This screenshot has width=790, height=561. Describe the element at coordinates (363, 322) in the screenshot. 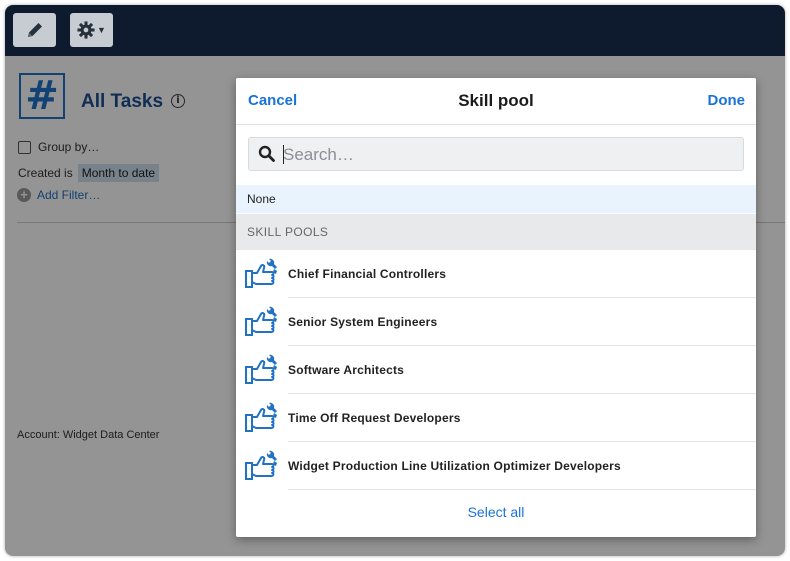

I see `skill-pool-label: Senior System Engineers` at that location.